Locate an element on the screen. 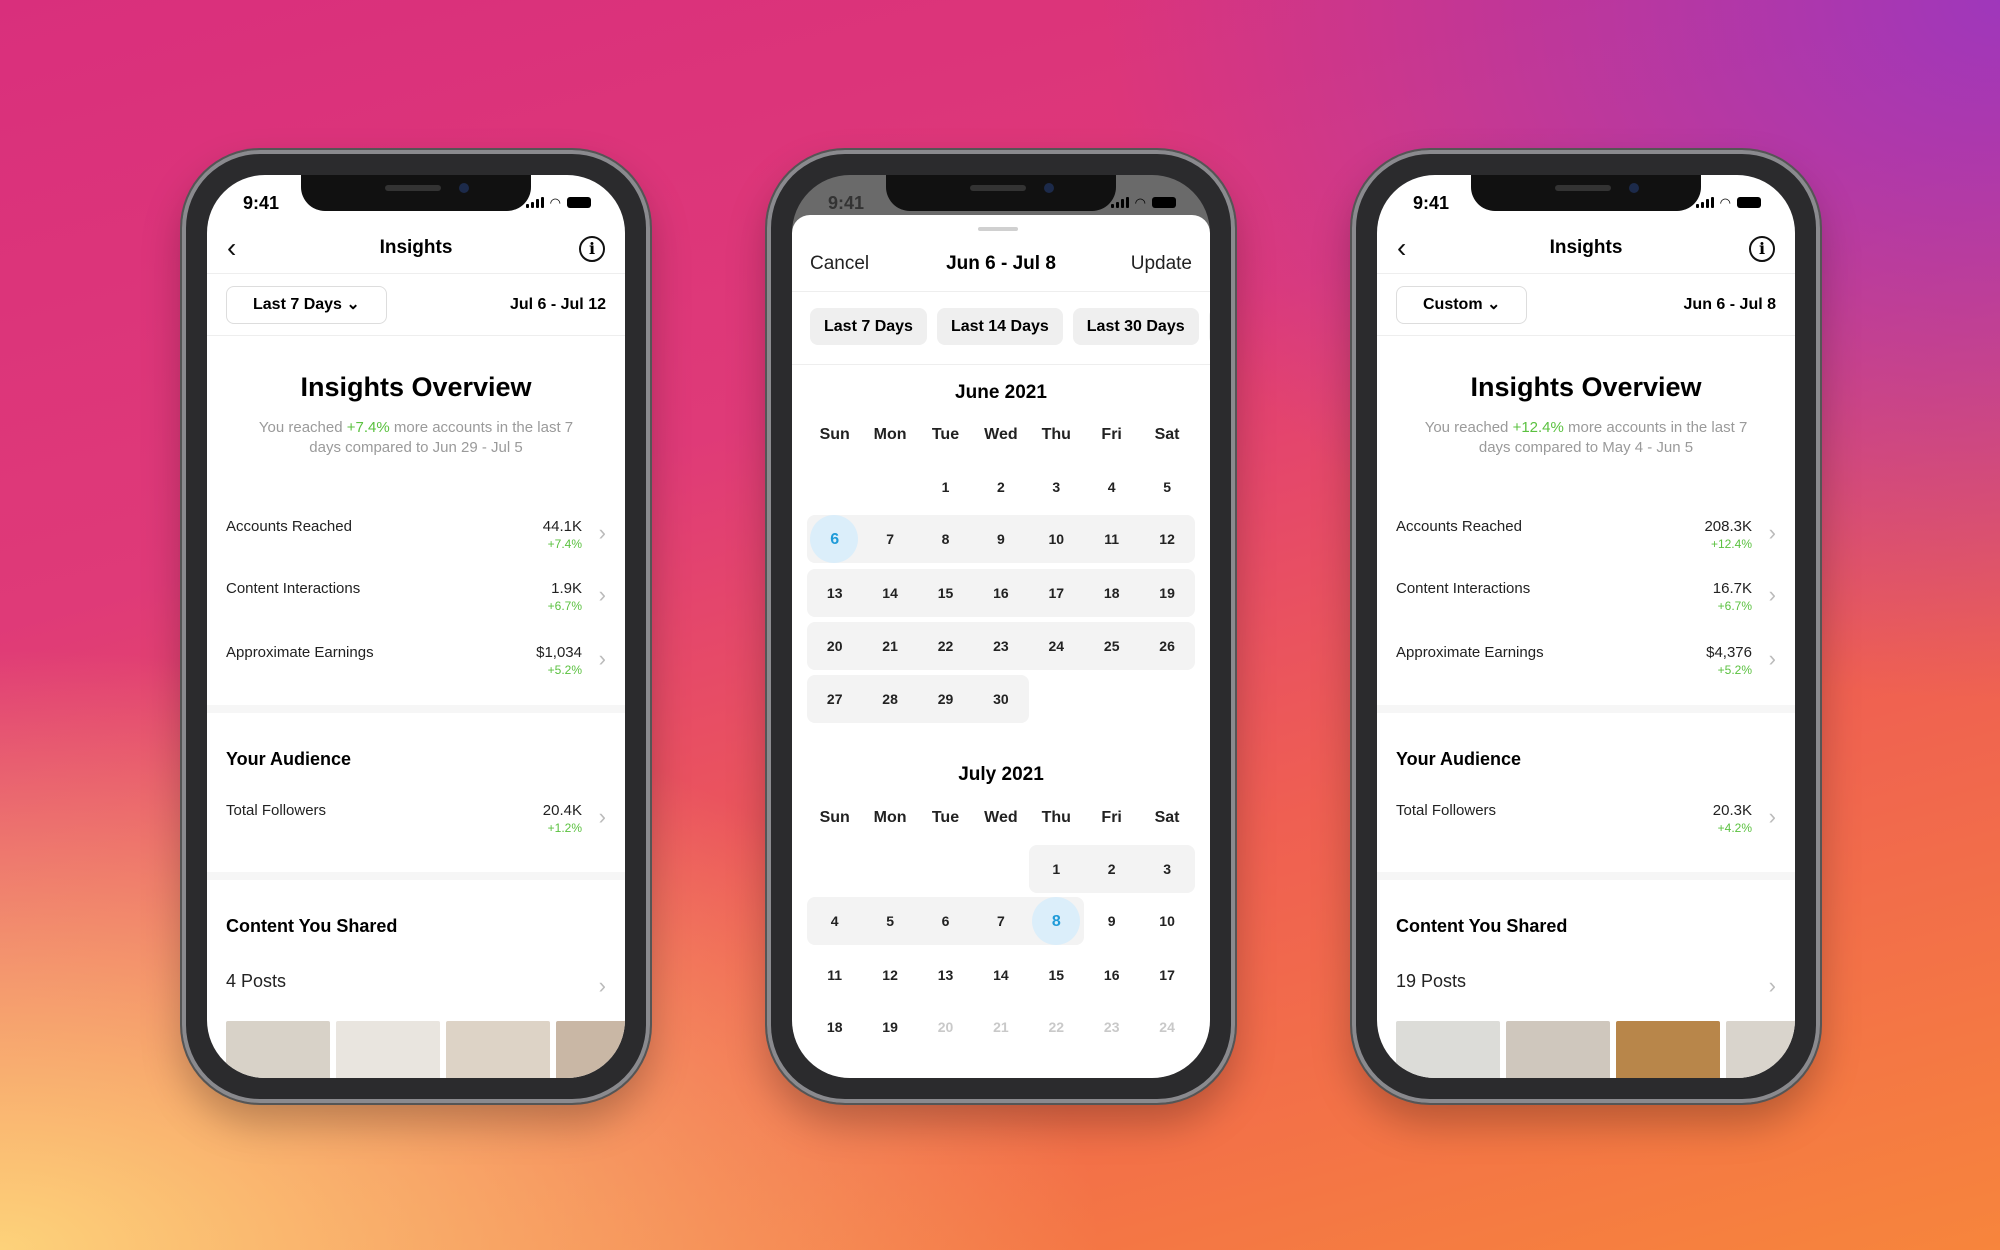  calendar-day: 25 is located at coordinates (1111, 646).